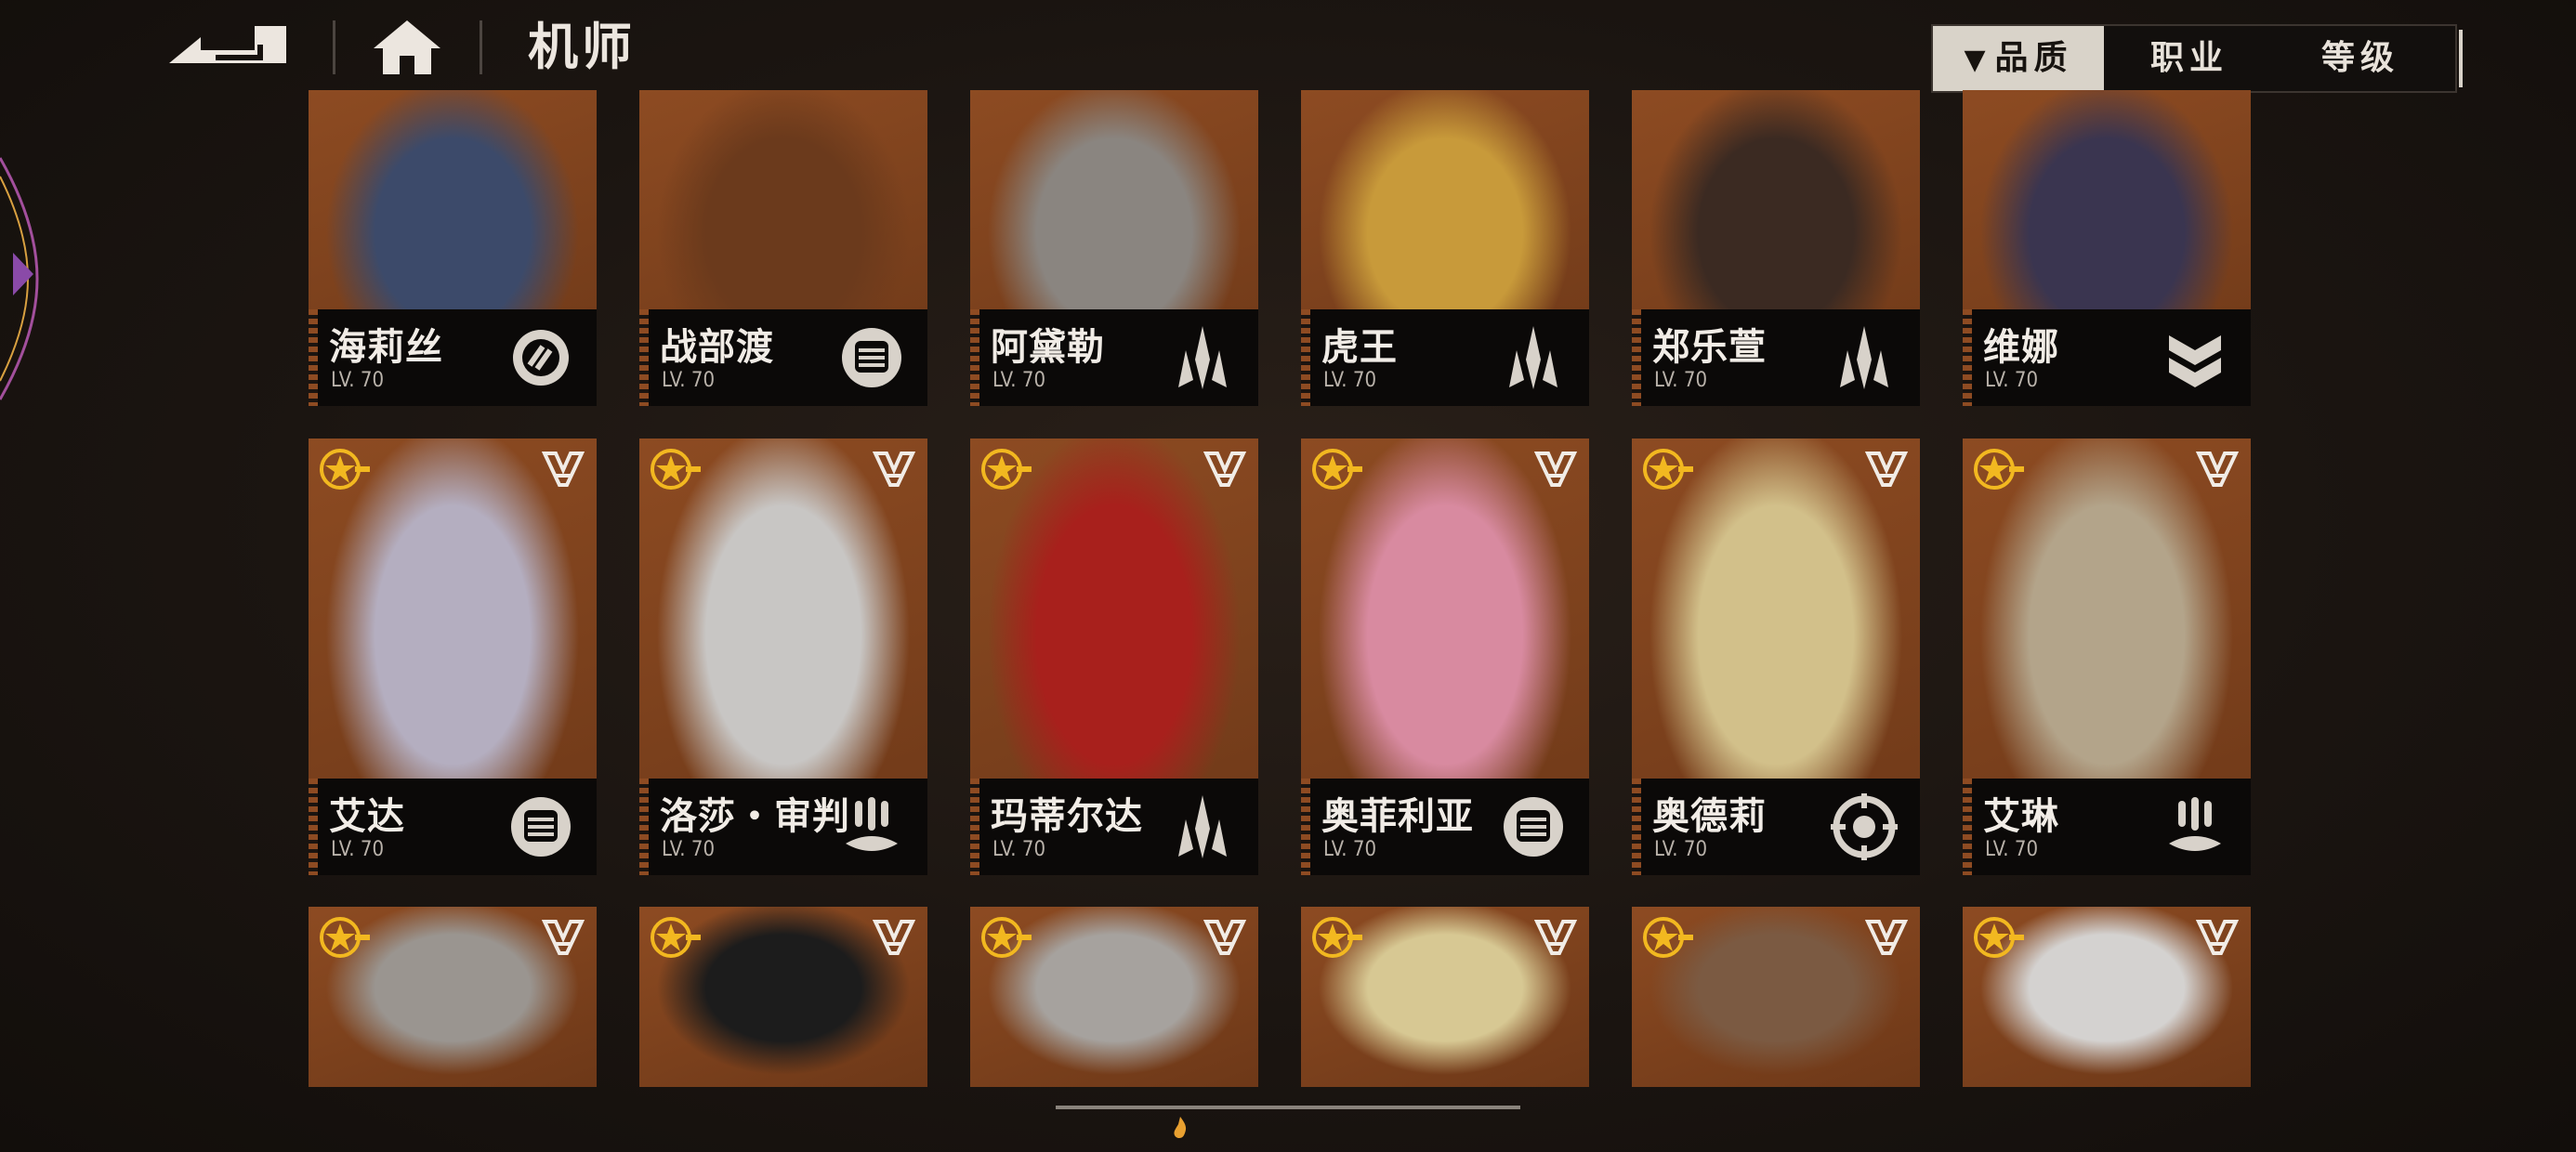  I want to click on pilot-card: 郑乐萱 LV. 70, so click(1776, 248).